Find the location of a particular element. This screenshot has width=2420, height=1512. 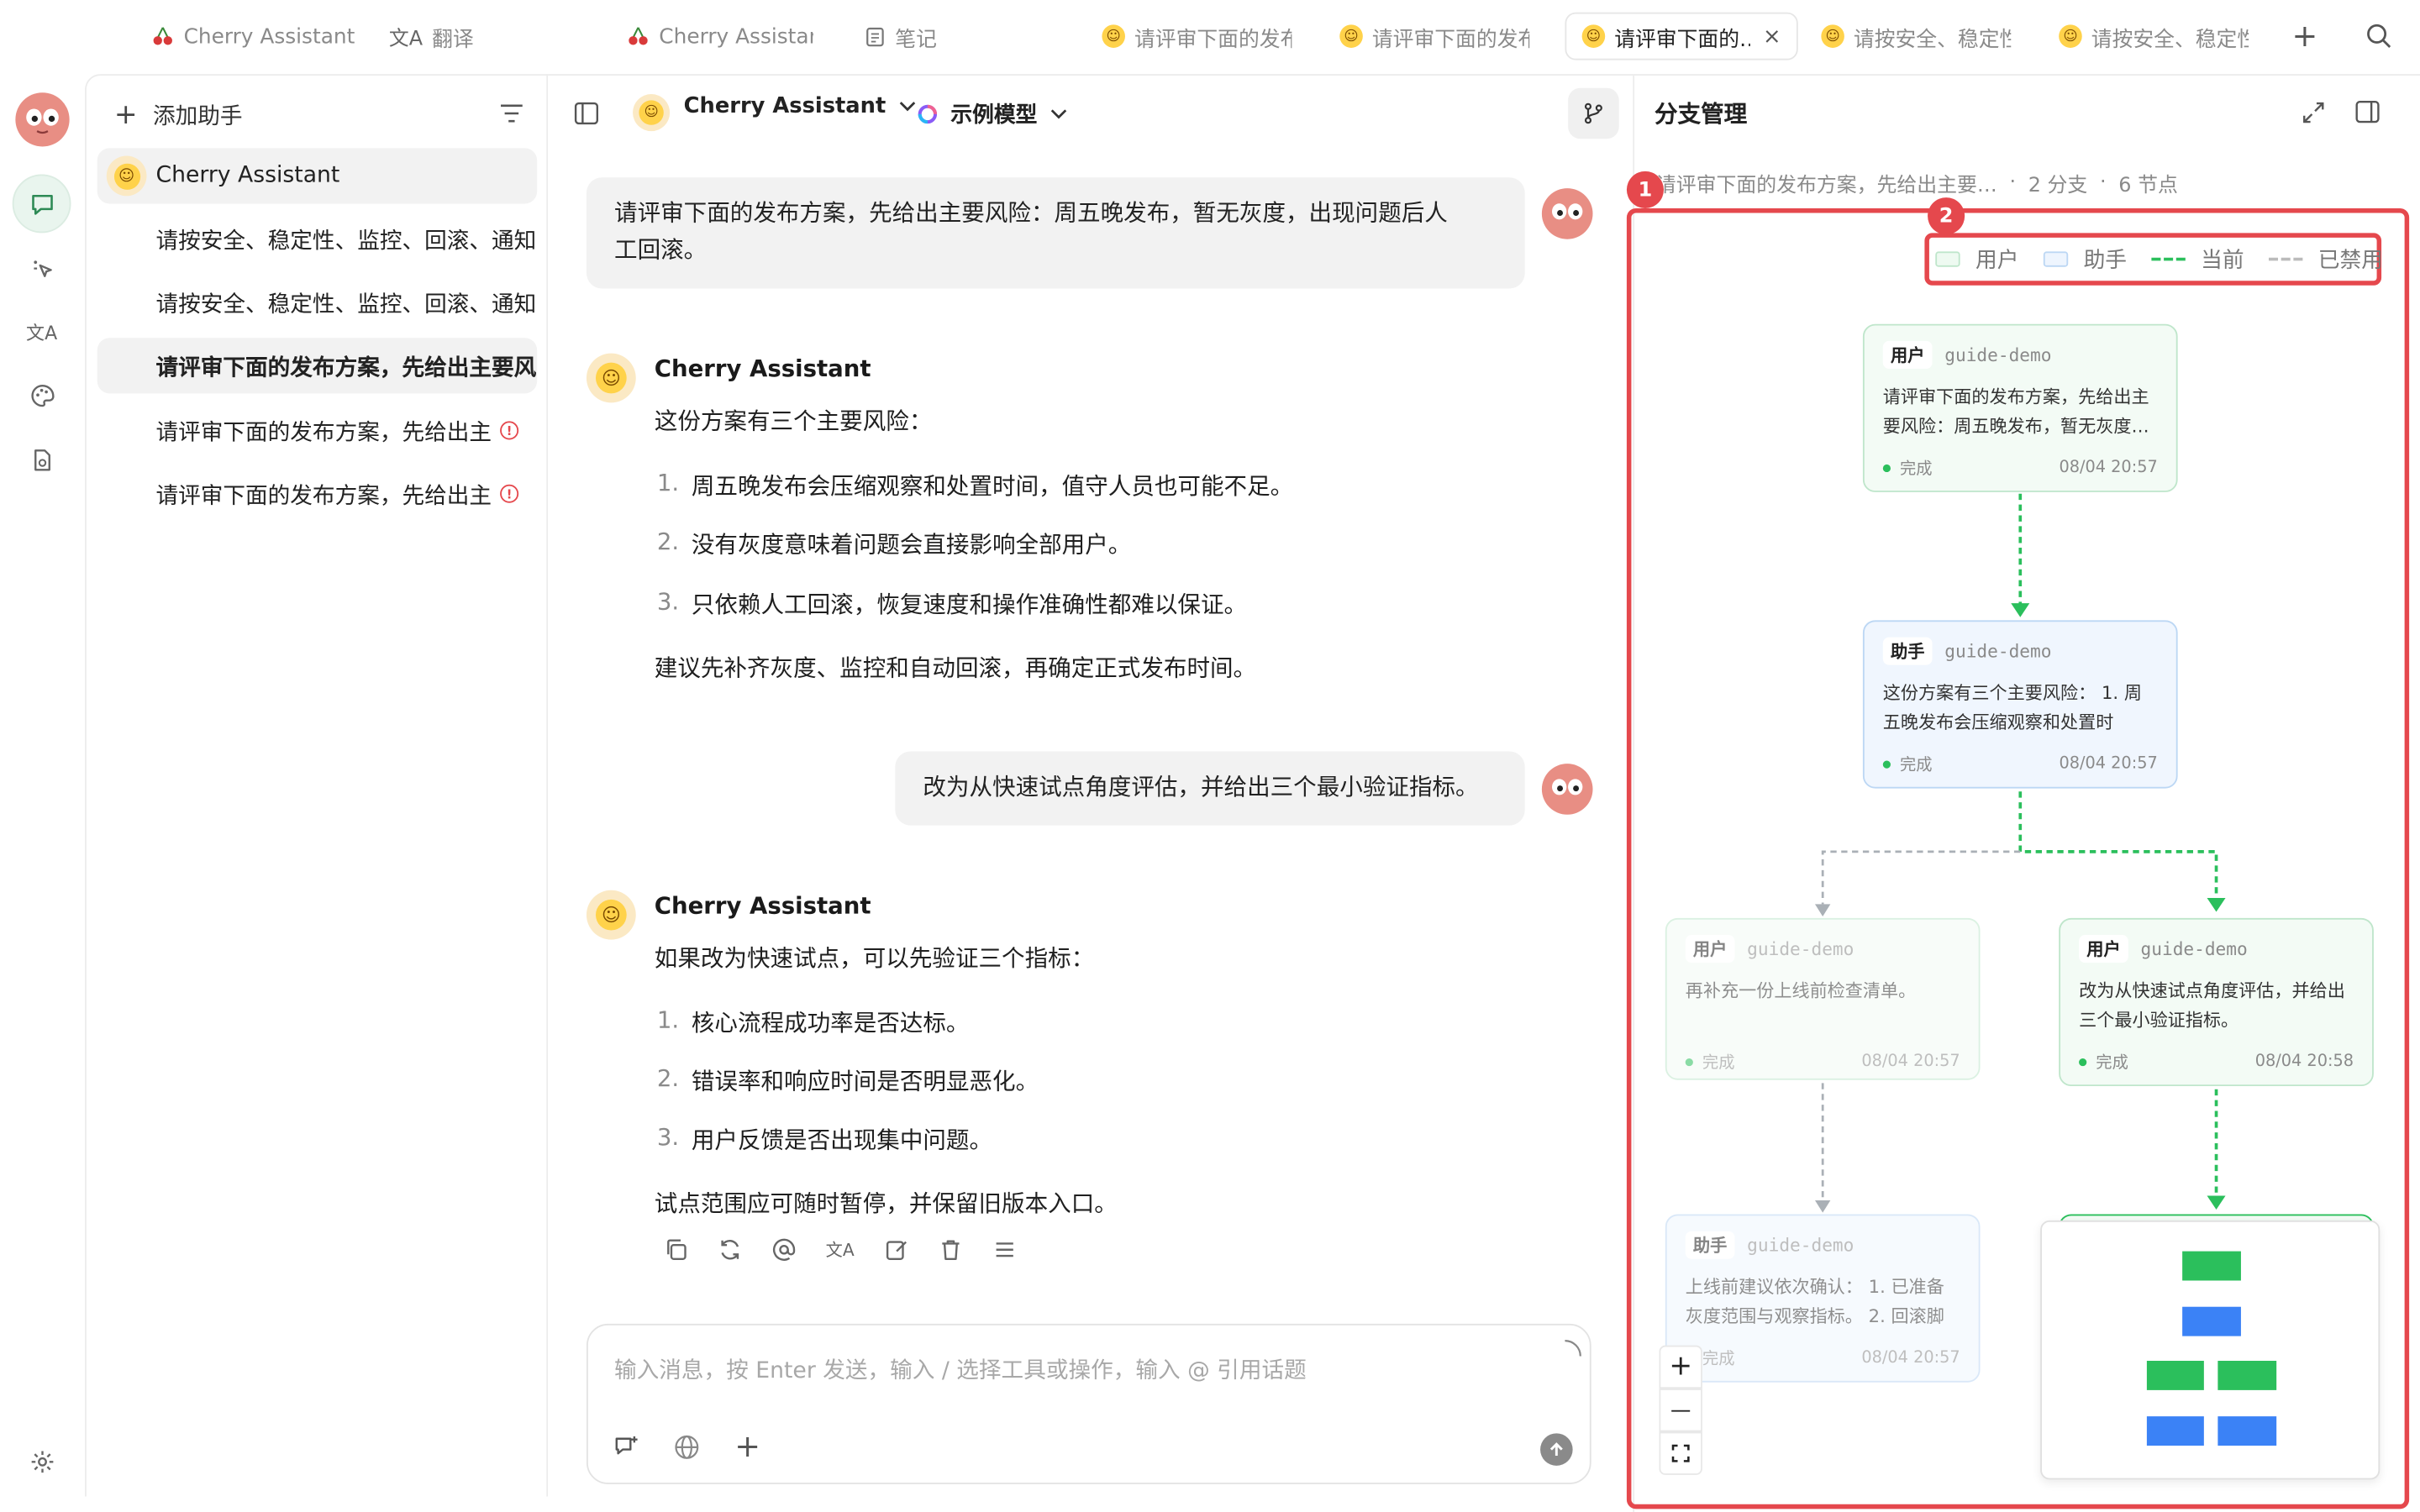

files-nav-button is located at coordinates (42, 459).